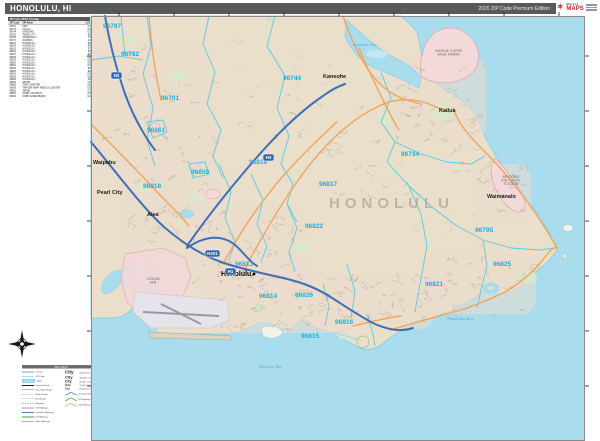  What do you see at coordinates (268, 296) in the screenshot?
I see `zip-label: 96814` at bounding box center [268, 296].